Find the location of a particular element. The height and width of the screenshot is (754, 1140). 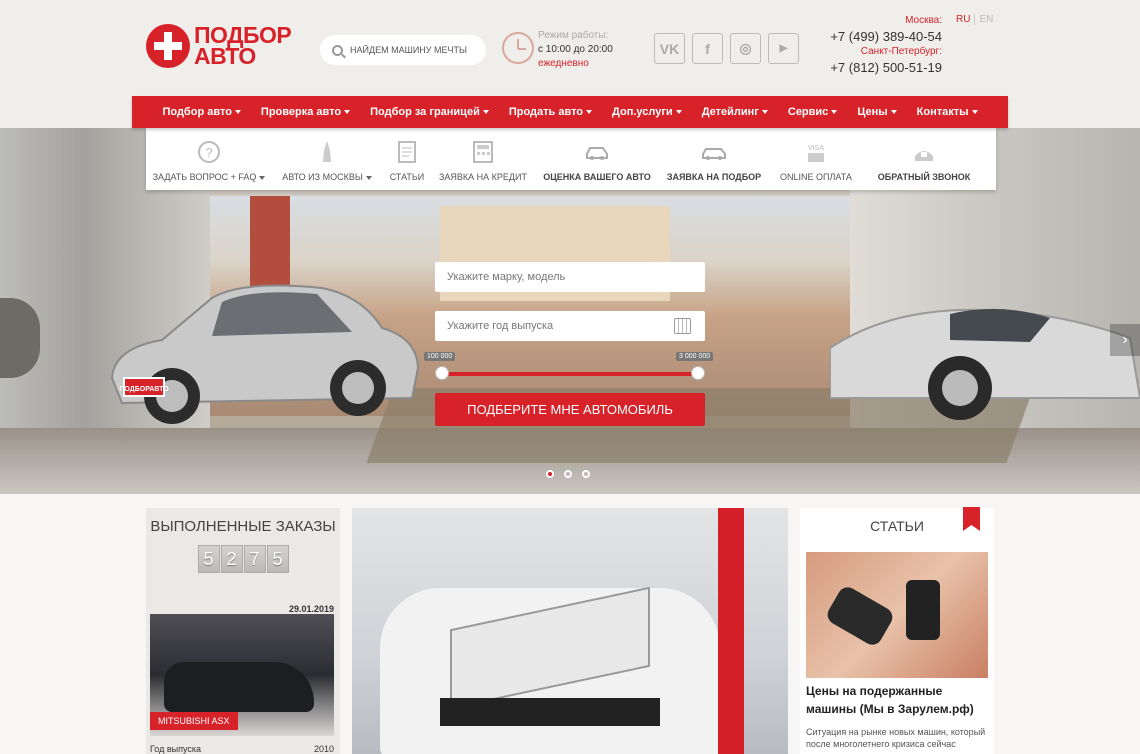

question-icon: ? is located at coordinates (209, 152).